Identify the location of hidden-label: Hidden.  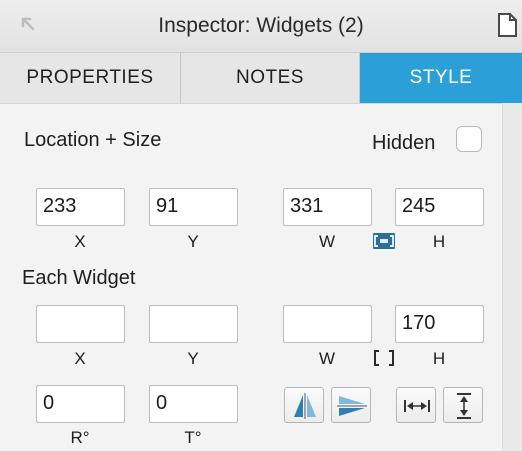
(404, 143).